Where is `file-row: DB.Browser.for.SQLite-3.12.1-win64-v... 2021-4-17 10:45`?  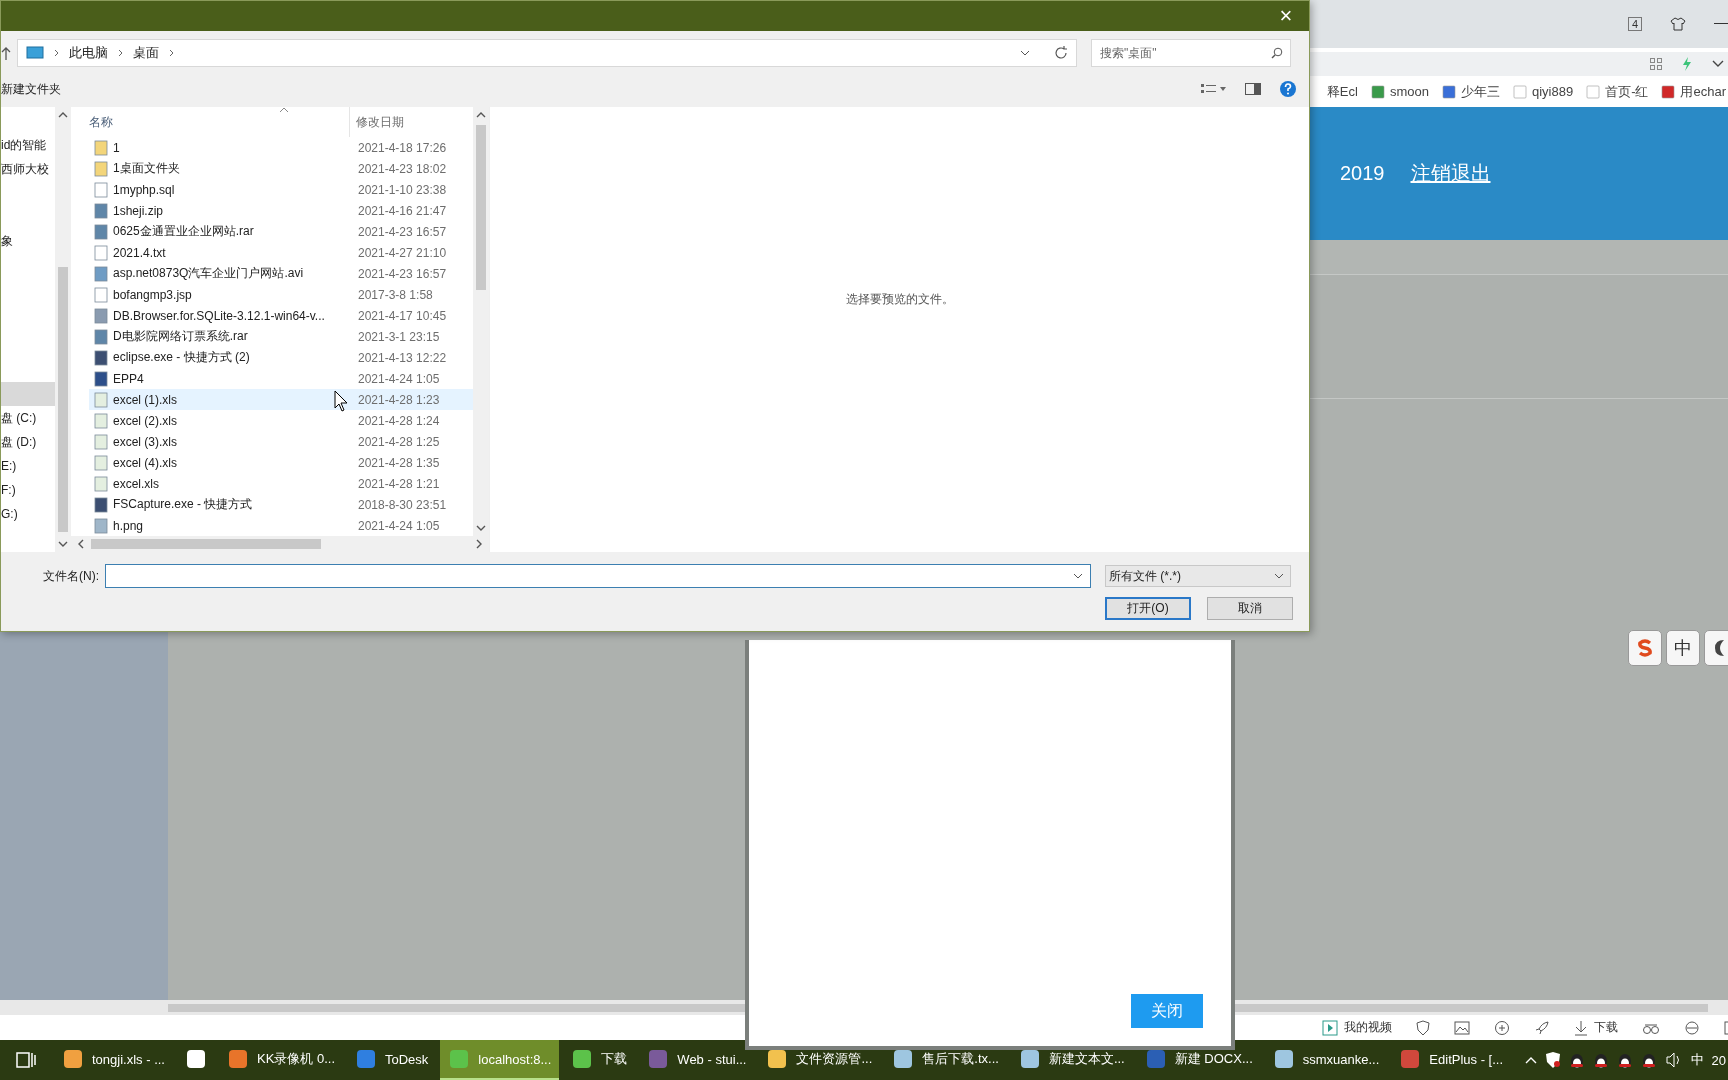 file-row: DB.Browser.for.SQLite-3.12.1-win64-v... 2021-4-17 10:45 is located at coordinates (281, 315).